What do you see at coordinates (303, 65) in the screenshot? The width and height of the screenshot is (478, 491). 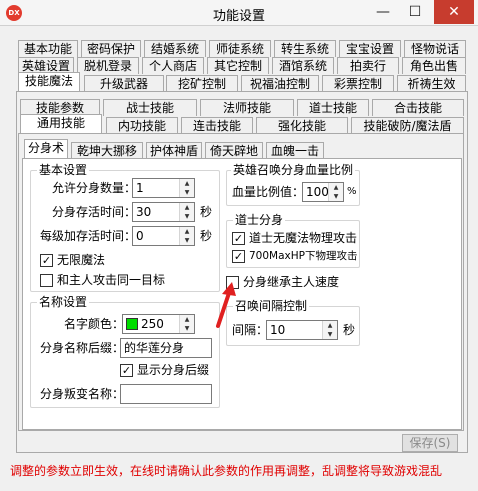 I see `tab-tavern: 酒馆系统` at bounding box center [303, 65].